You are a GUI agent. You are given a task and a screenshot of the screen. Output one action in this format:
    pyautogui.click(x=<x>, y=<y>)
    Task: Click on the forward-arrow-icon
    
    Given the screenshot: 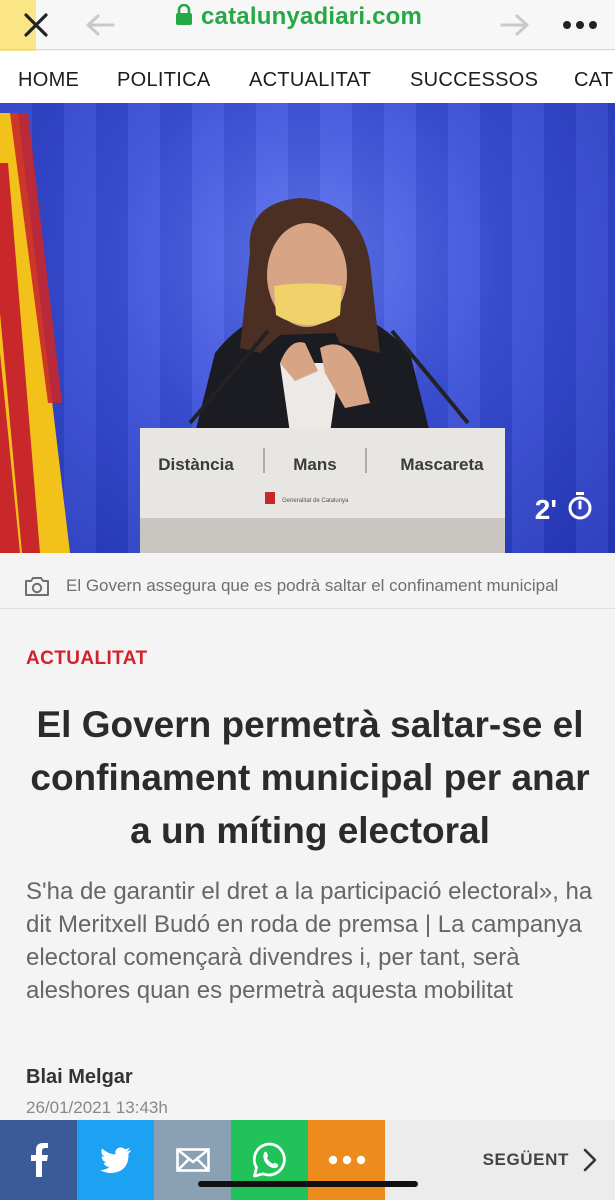 What is the action you would take?
    pyautogui.click(x=515, y=25)
    